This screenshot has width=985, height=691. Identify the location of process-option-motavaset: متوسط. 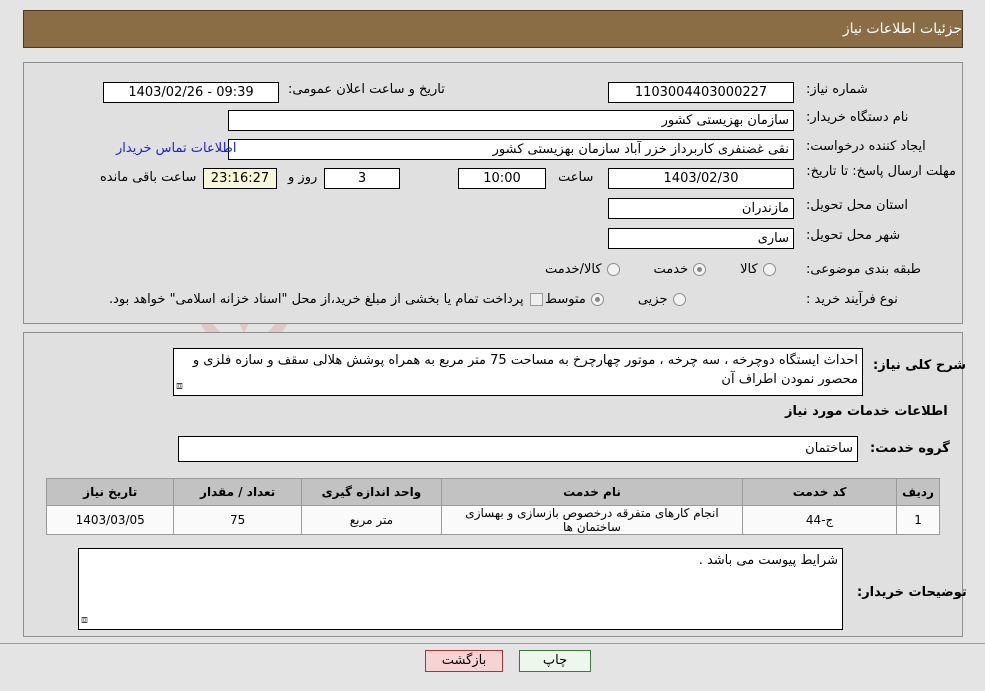
(574, 299).